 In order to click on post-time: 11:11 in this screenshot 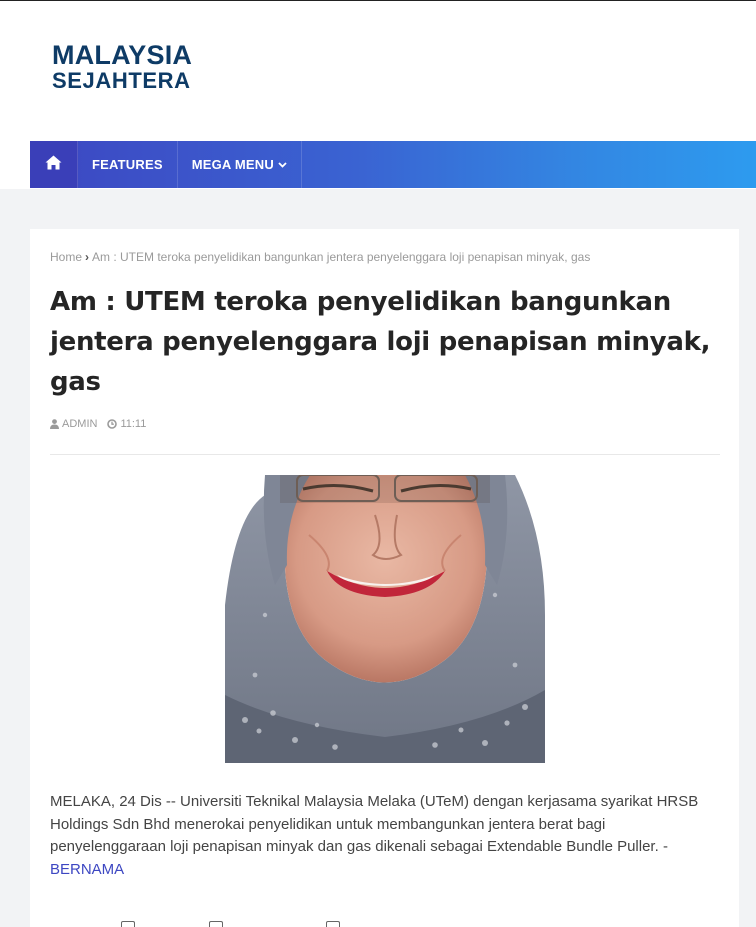, I will do `click(133, 424)`.